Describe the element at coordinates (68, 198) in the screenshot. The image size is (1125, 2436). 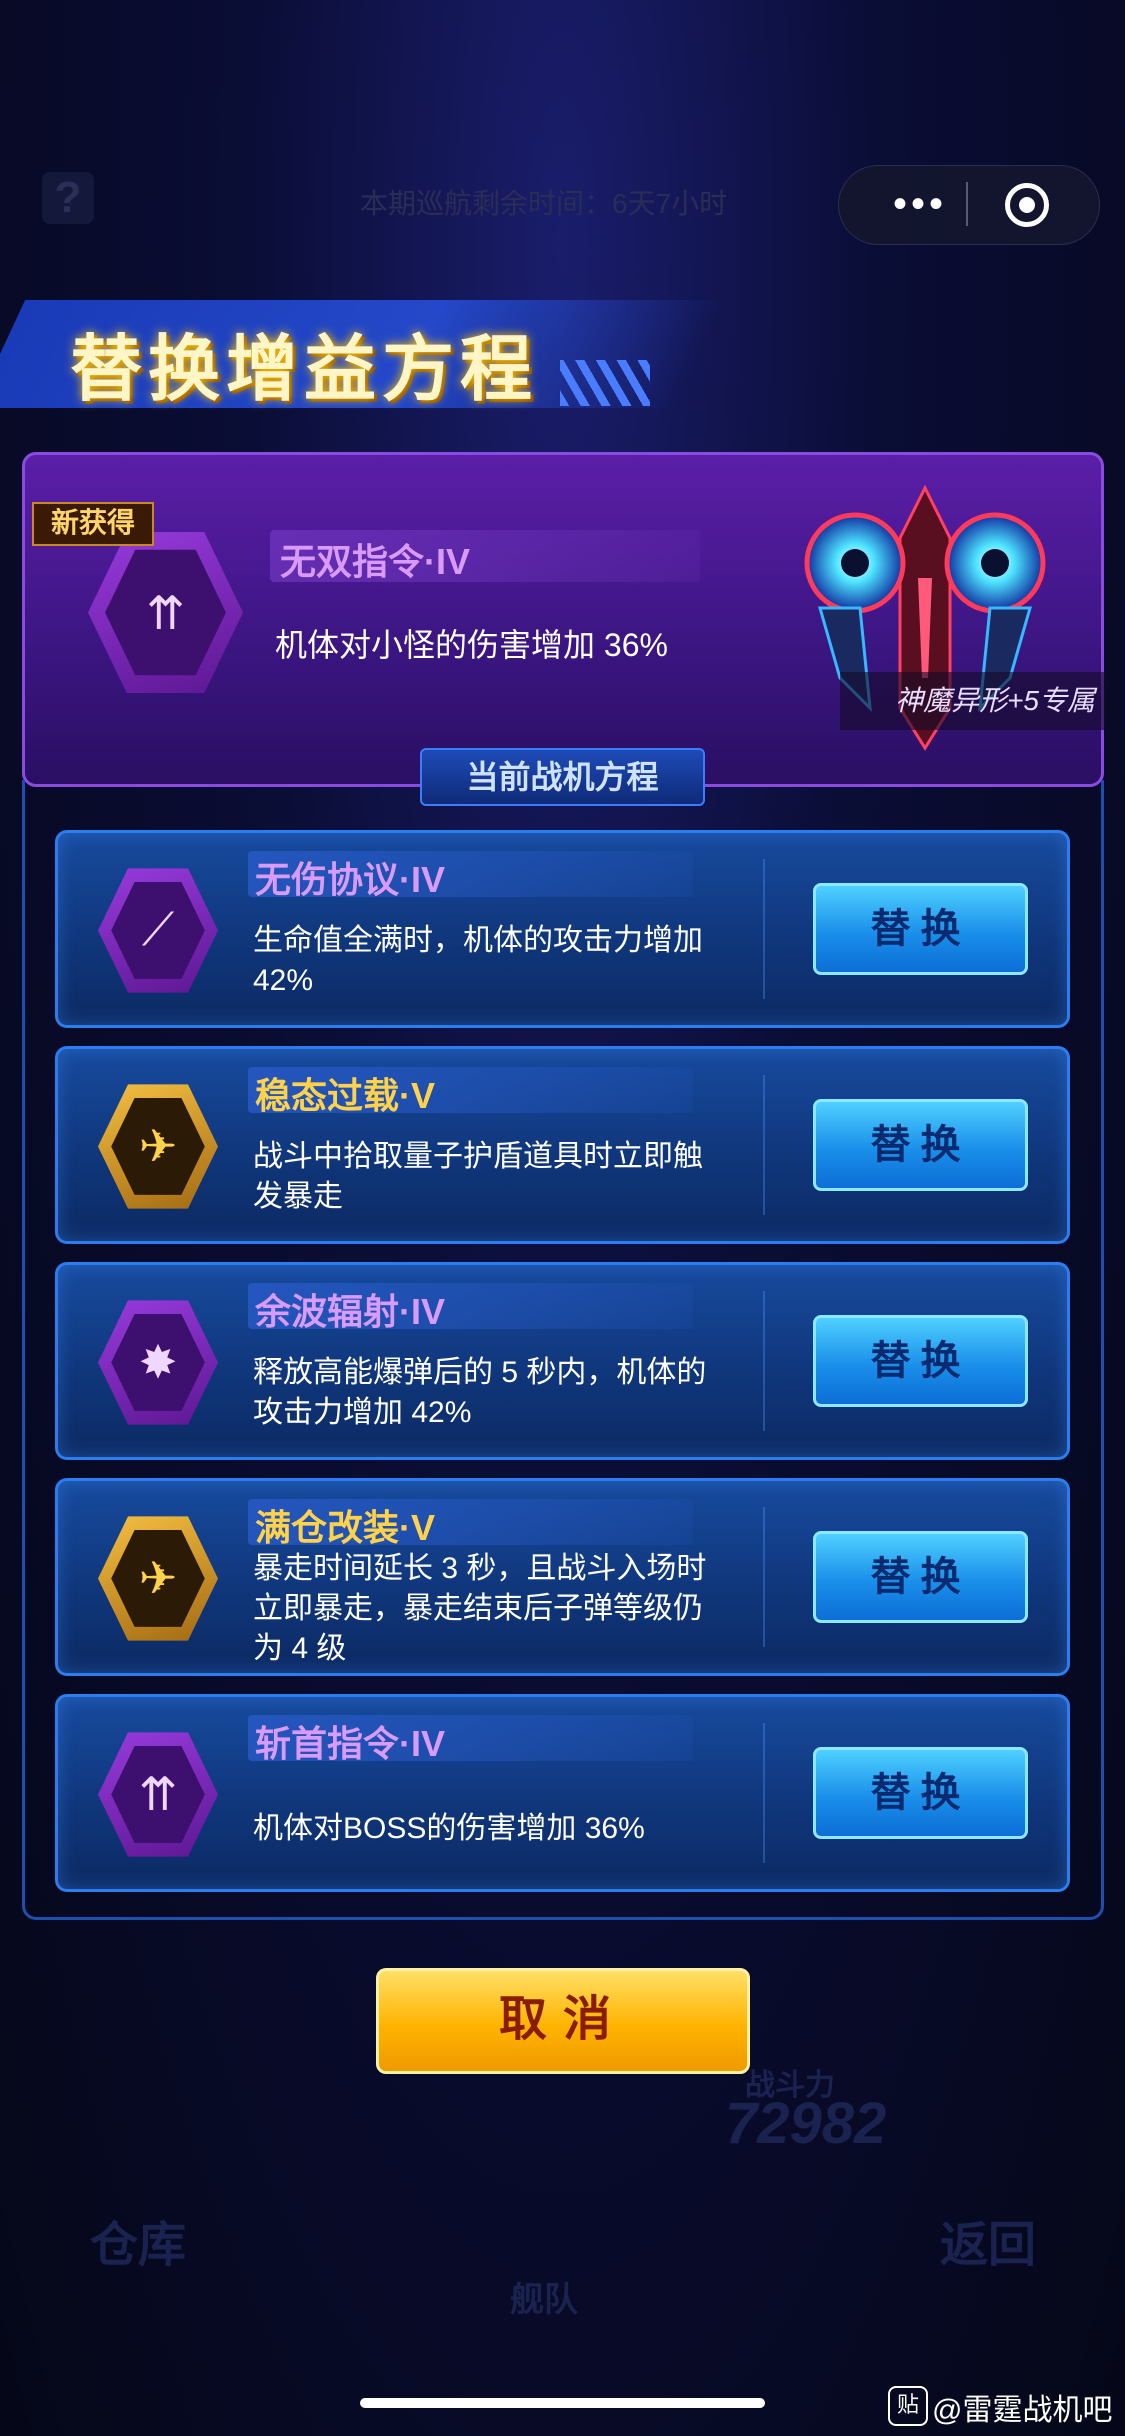
I see `help-button: ?` at that location.